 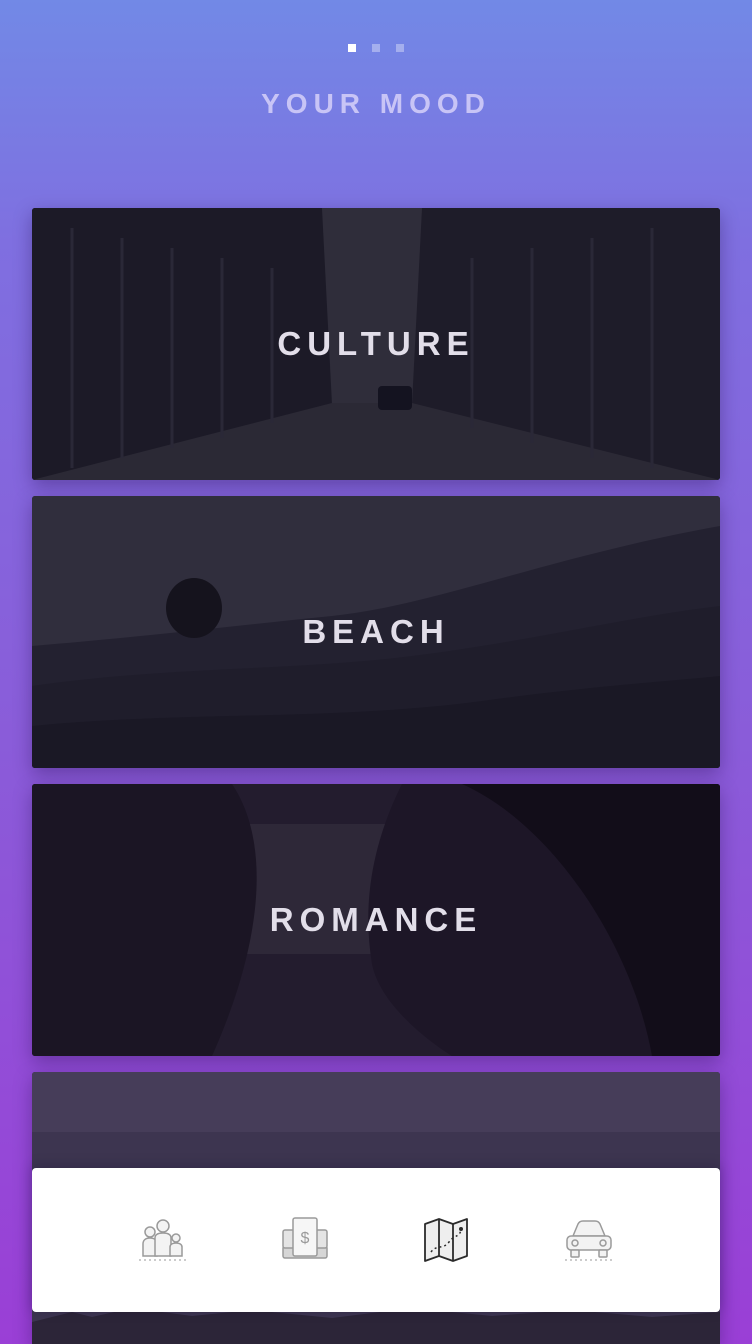 I want to click on nav-family, so click(x=163, y=1240).